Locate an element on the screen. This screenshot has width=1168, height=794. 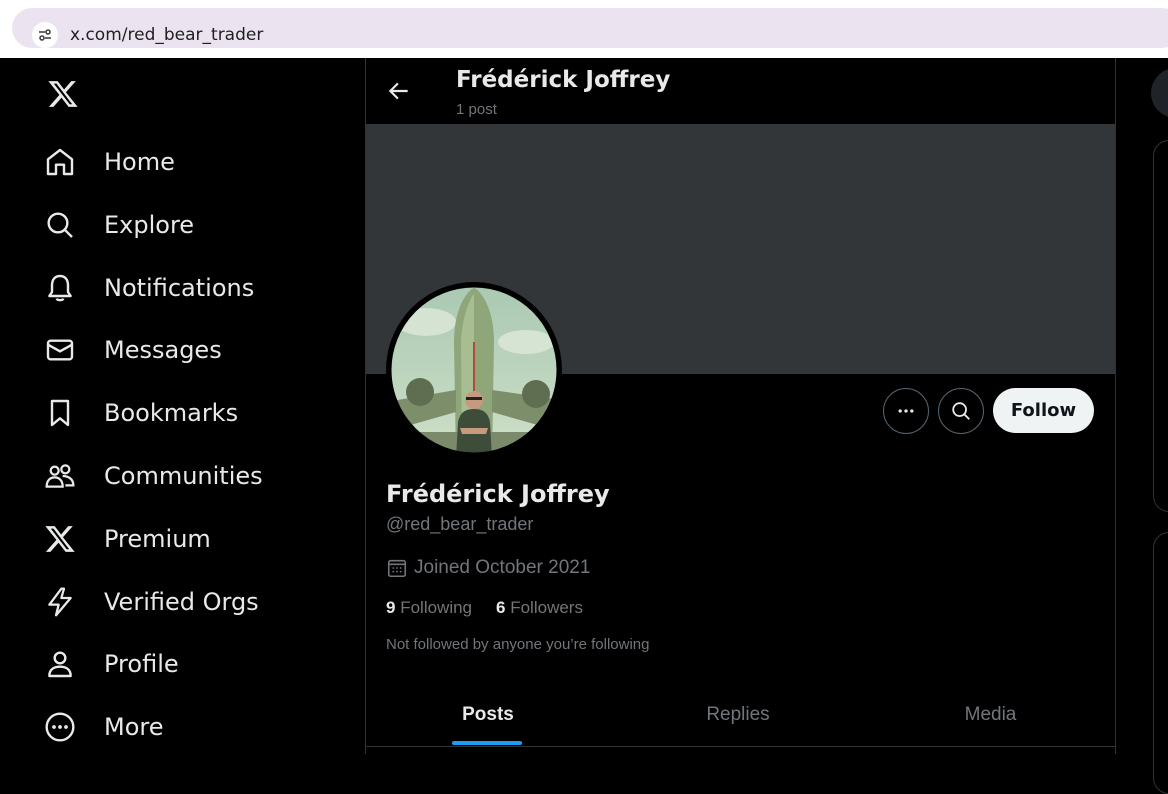
following-label: Following is located at coordinates (436, 607).